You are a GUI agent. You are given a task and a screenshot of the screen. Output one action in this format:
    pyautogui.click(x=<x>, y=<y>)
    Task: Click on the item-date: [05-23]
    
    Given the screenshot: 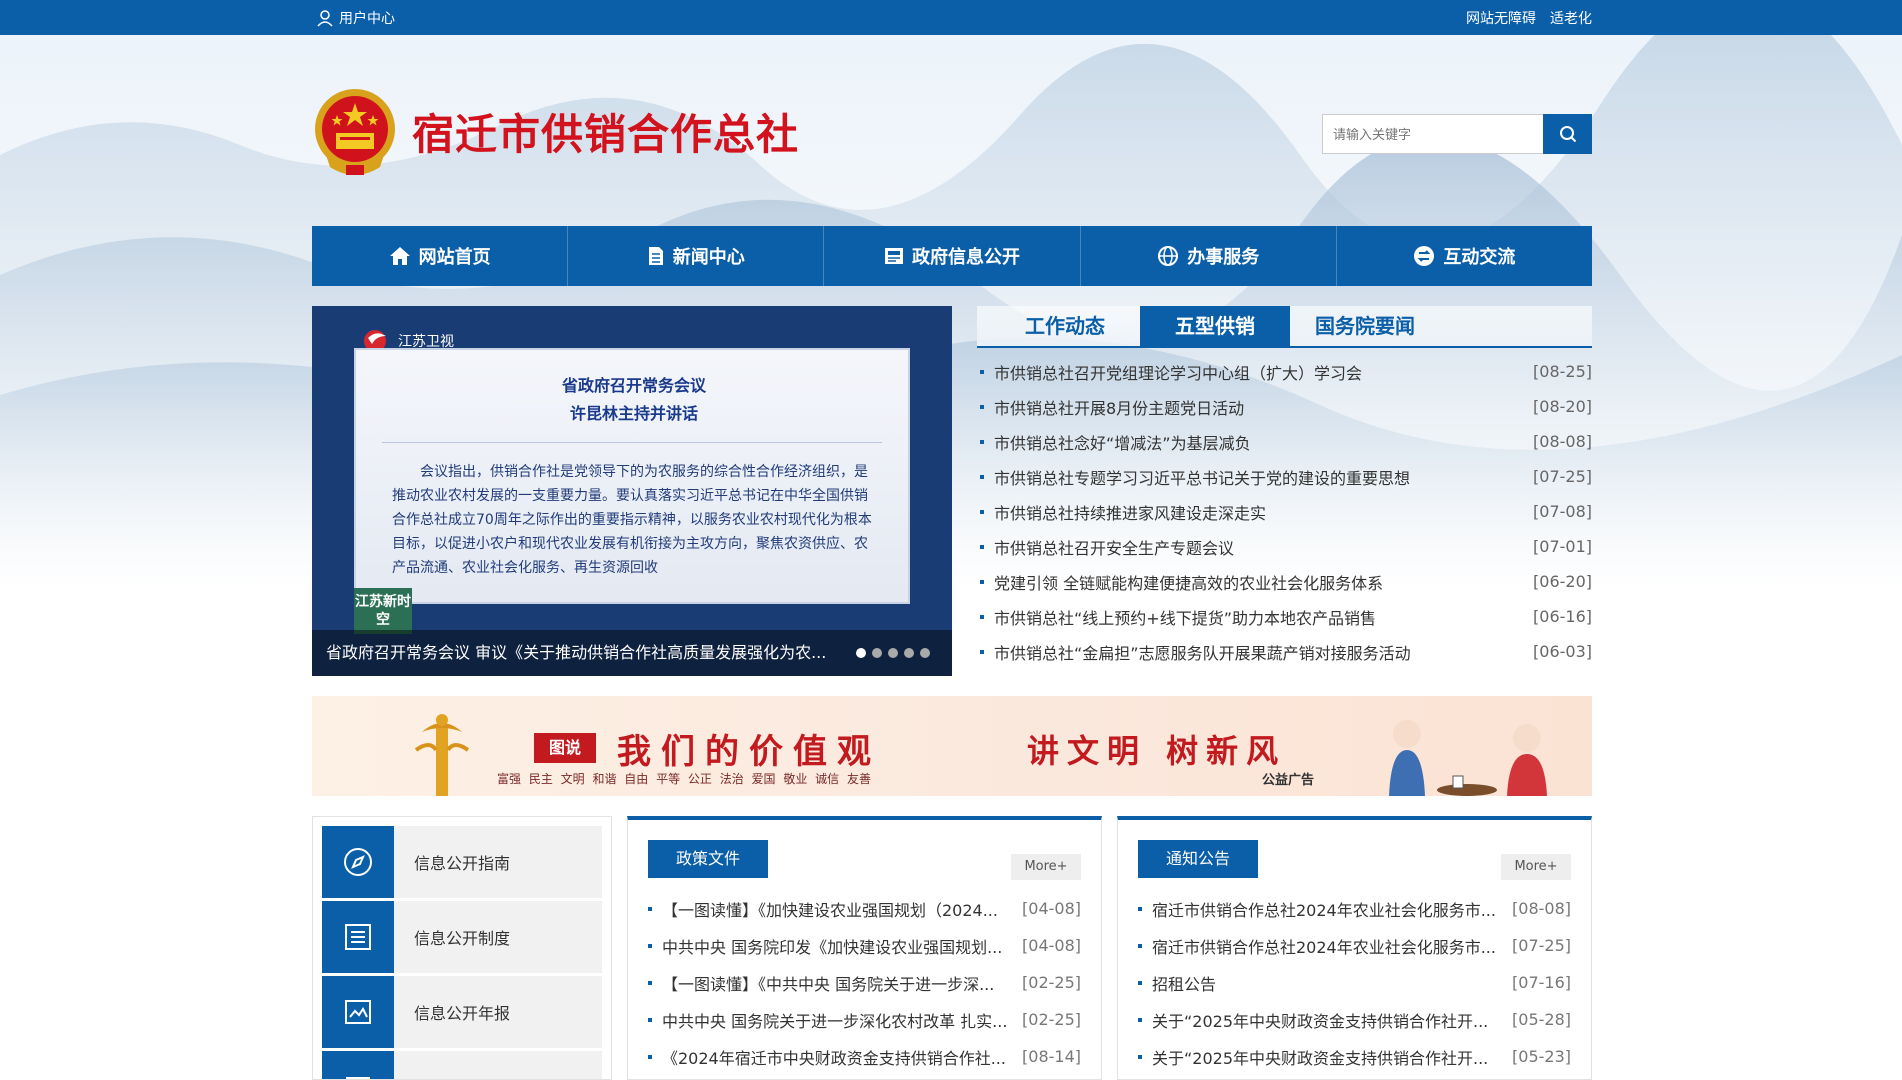 What is the action you would take?
    pyautogui.click(x=1541, y=1056)
    